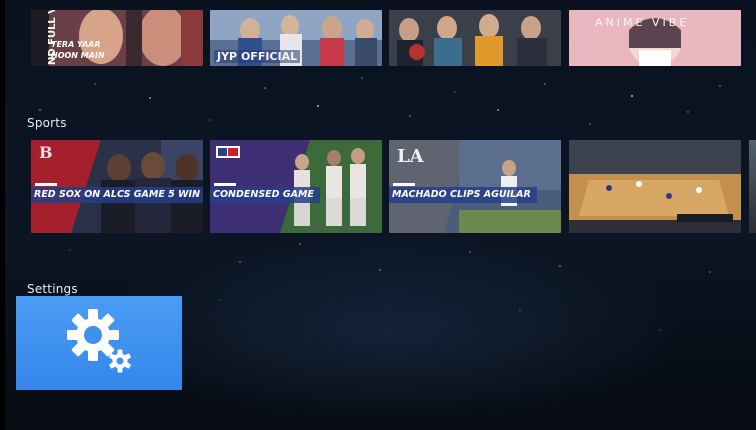 The height and width of the screenshot is (430, 756). Describe the element at coordinates (257, 56) in the screenshot. I see `jyp-logo-text: JYP OFFICIAL` at that location.